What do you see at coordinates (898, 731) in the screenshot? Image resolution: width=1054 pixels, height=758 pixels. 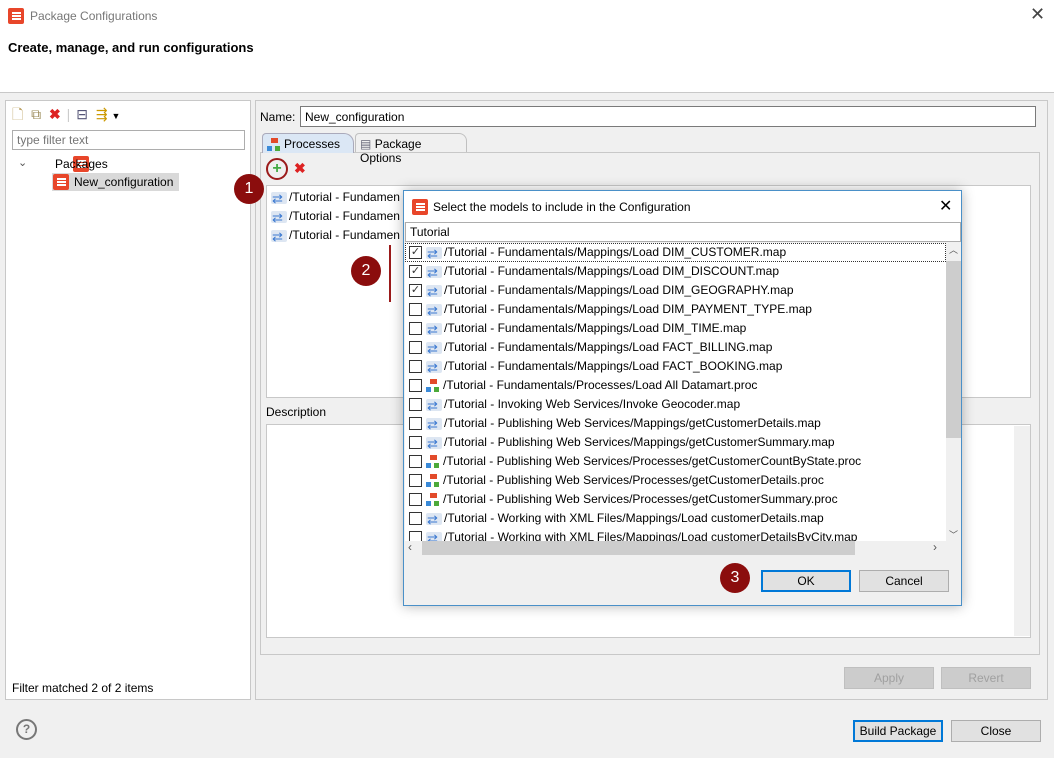 I see `build-package-button: Build Package` at bounding box center [898, 731].